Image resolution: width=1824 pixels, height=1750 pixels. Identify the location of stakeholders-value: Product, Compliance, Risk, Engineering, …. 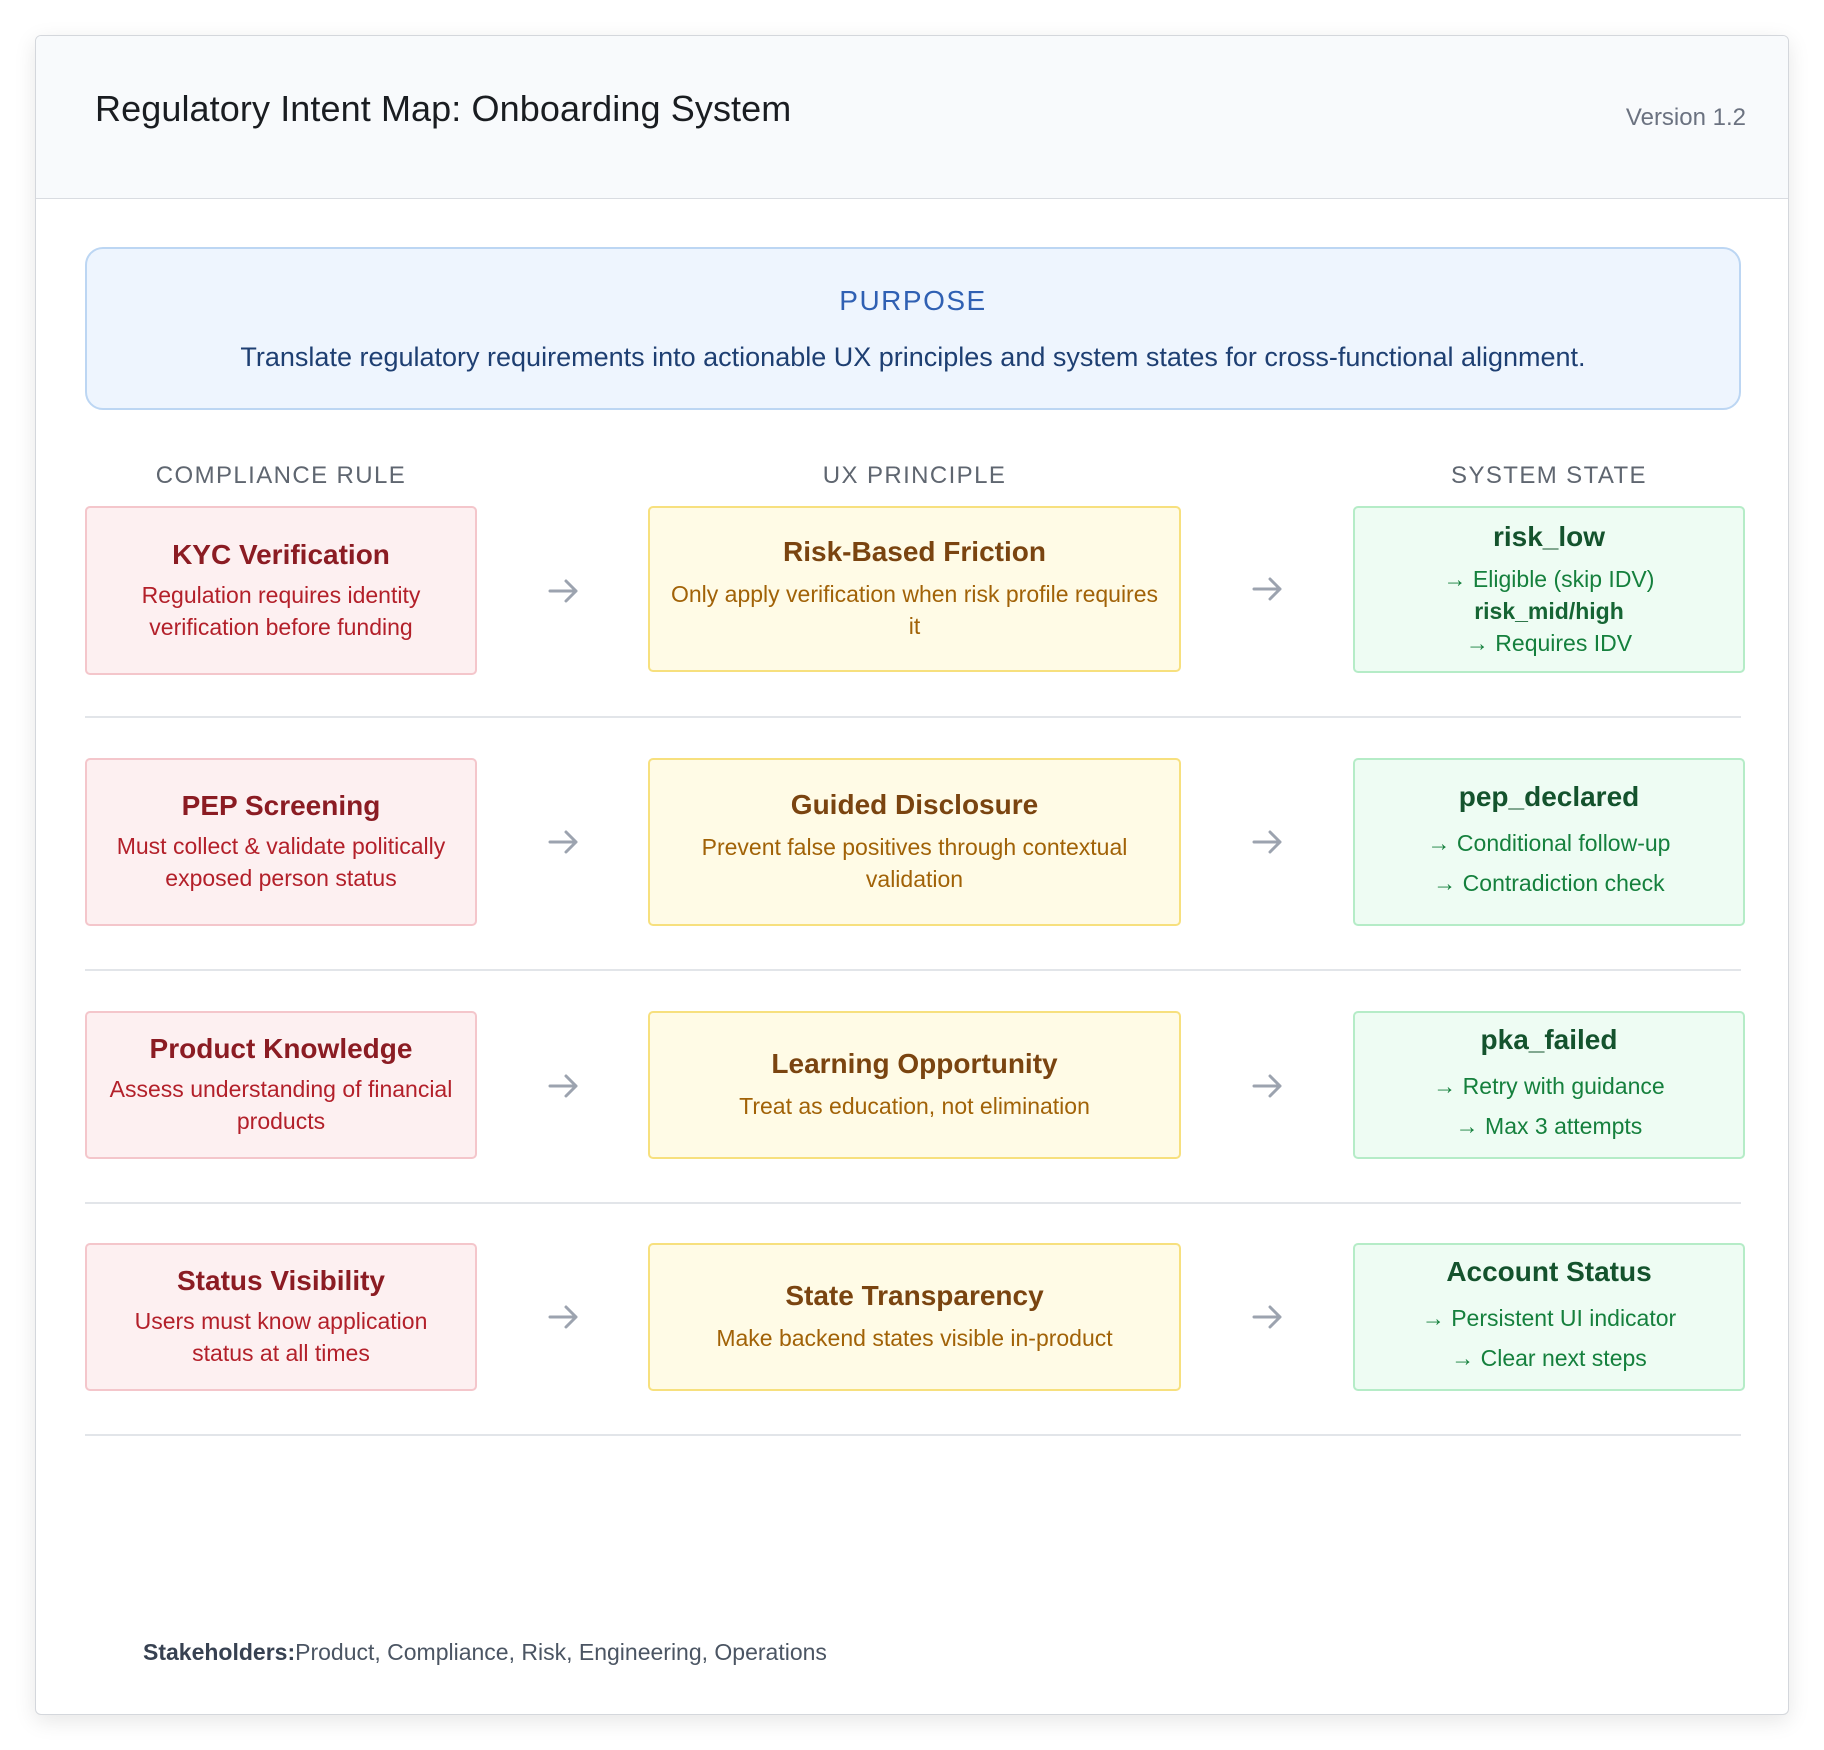
(561, 1652).